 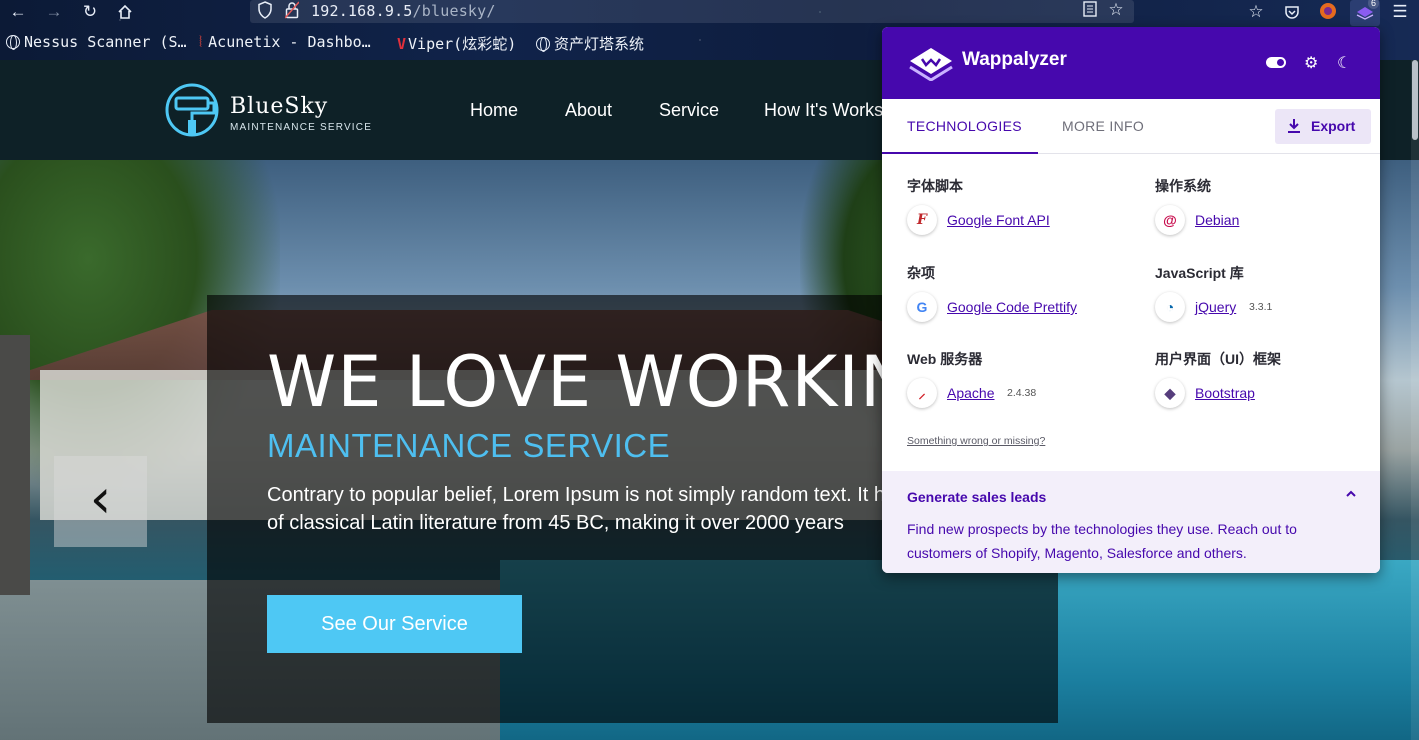 What do you see at coordinates (1225, 393) in the screenshot?
I see `tech-name: Bootstrap` at bounding box center [1225, 393].